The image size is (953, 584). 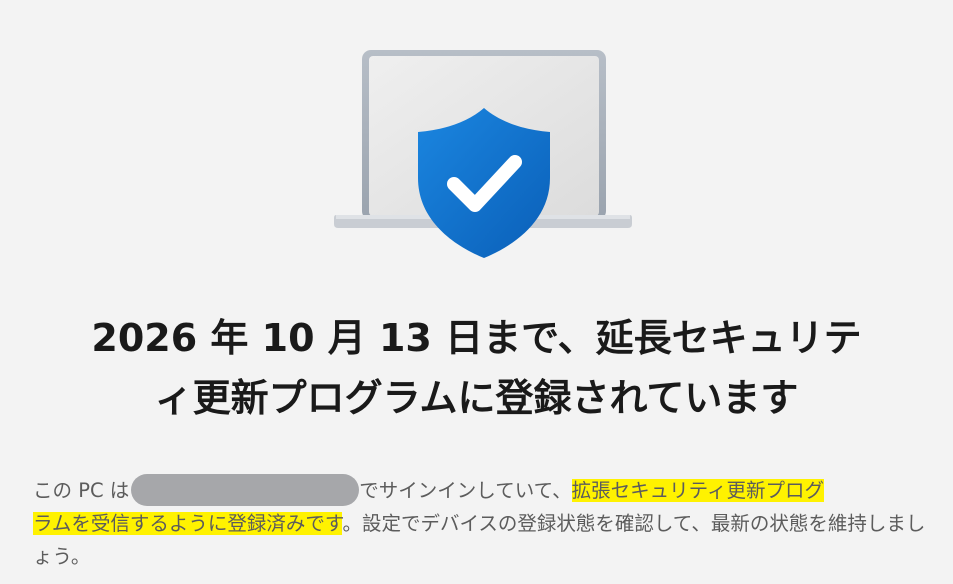 I want to click on redacted-account-email, so click(x=245, y=490).